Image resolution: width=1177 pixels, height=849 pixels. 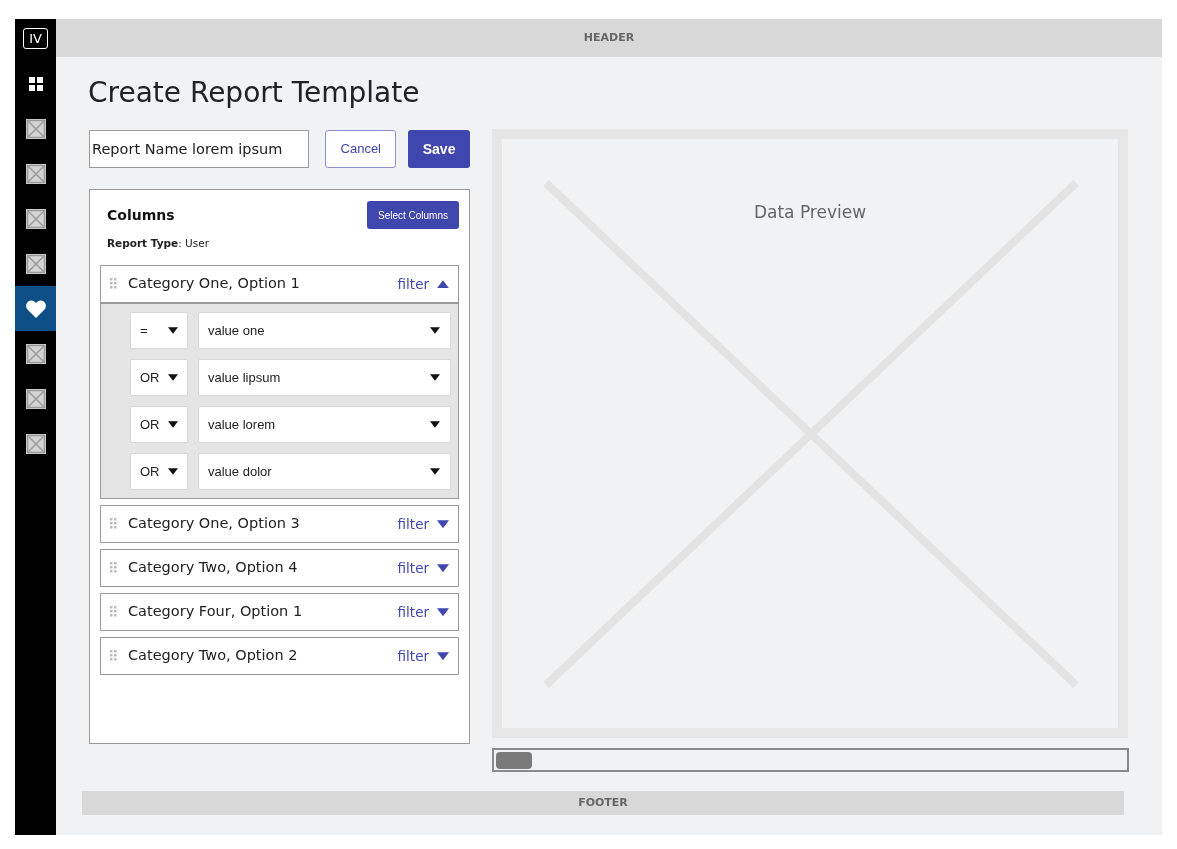 I want to click on report-name-field: Report Name lorem ipsum, so click(x=199, y=149).